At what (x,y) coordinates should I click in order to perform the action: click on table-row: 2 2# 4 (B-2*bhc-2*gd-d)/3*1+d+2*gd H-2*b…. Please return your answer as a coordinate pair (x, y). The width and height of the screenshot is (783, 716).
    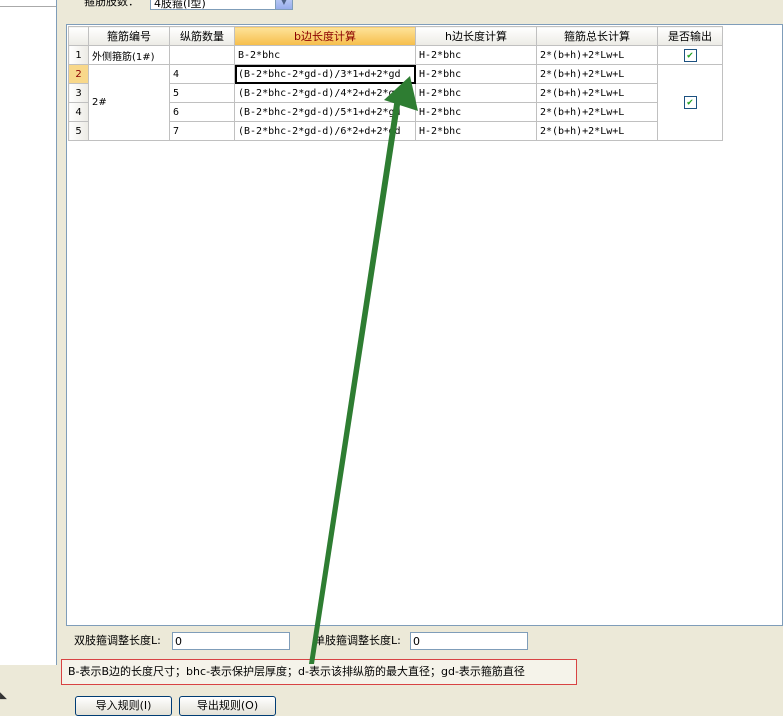
    Looking at the image, I should click on (395, 102).